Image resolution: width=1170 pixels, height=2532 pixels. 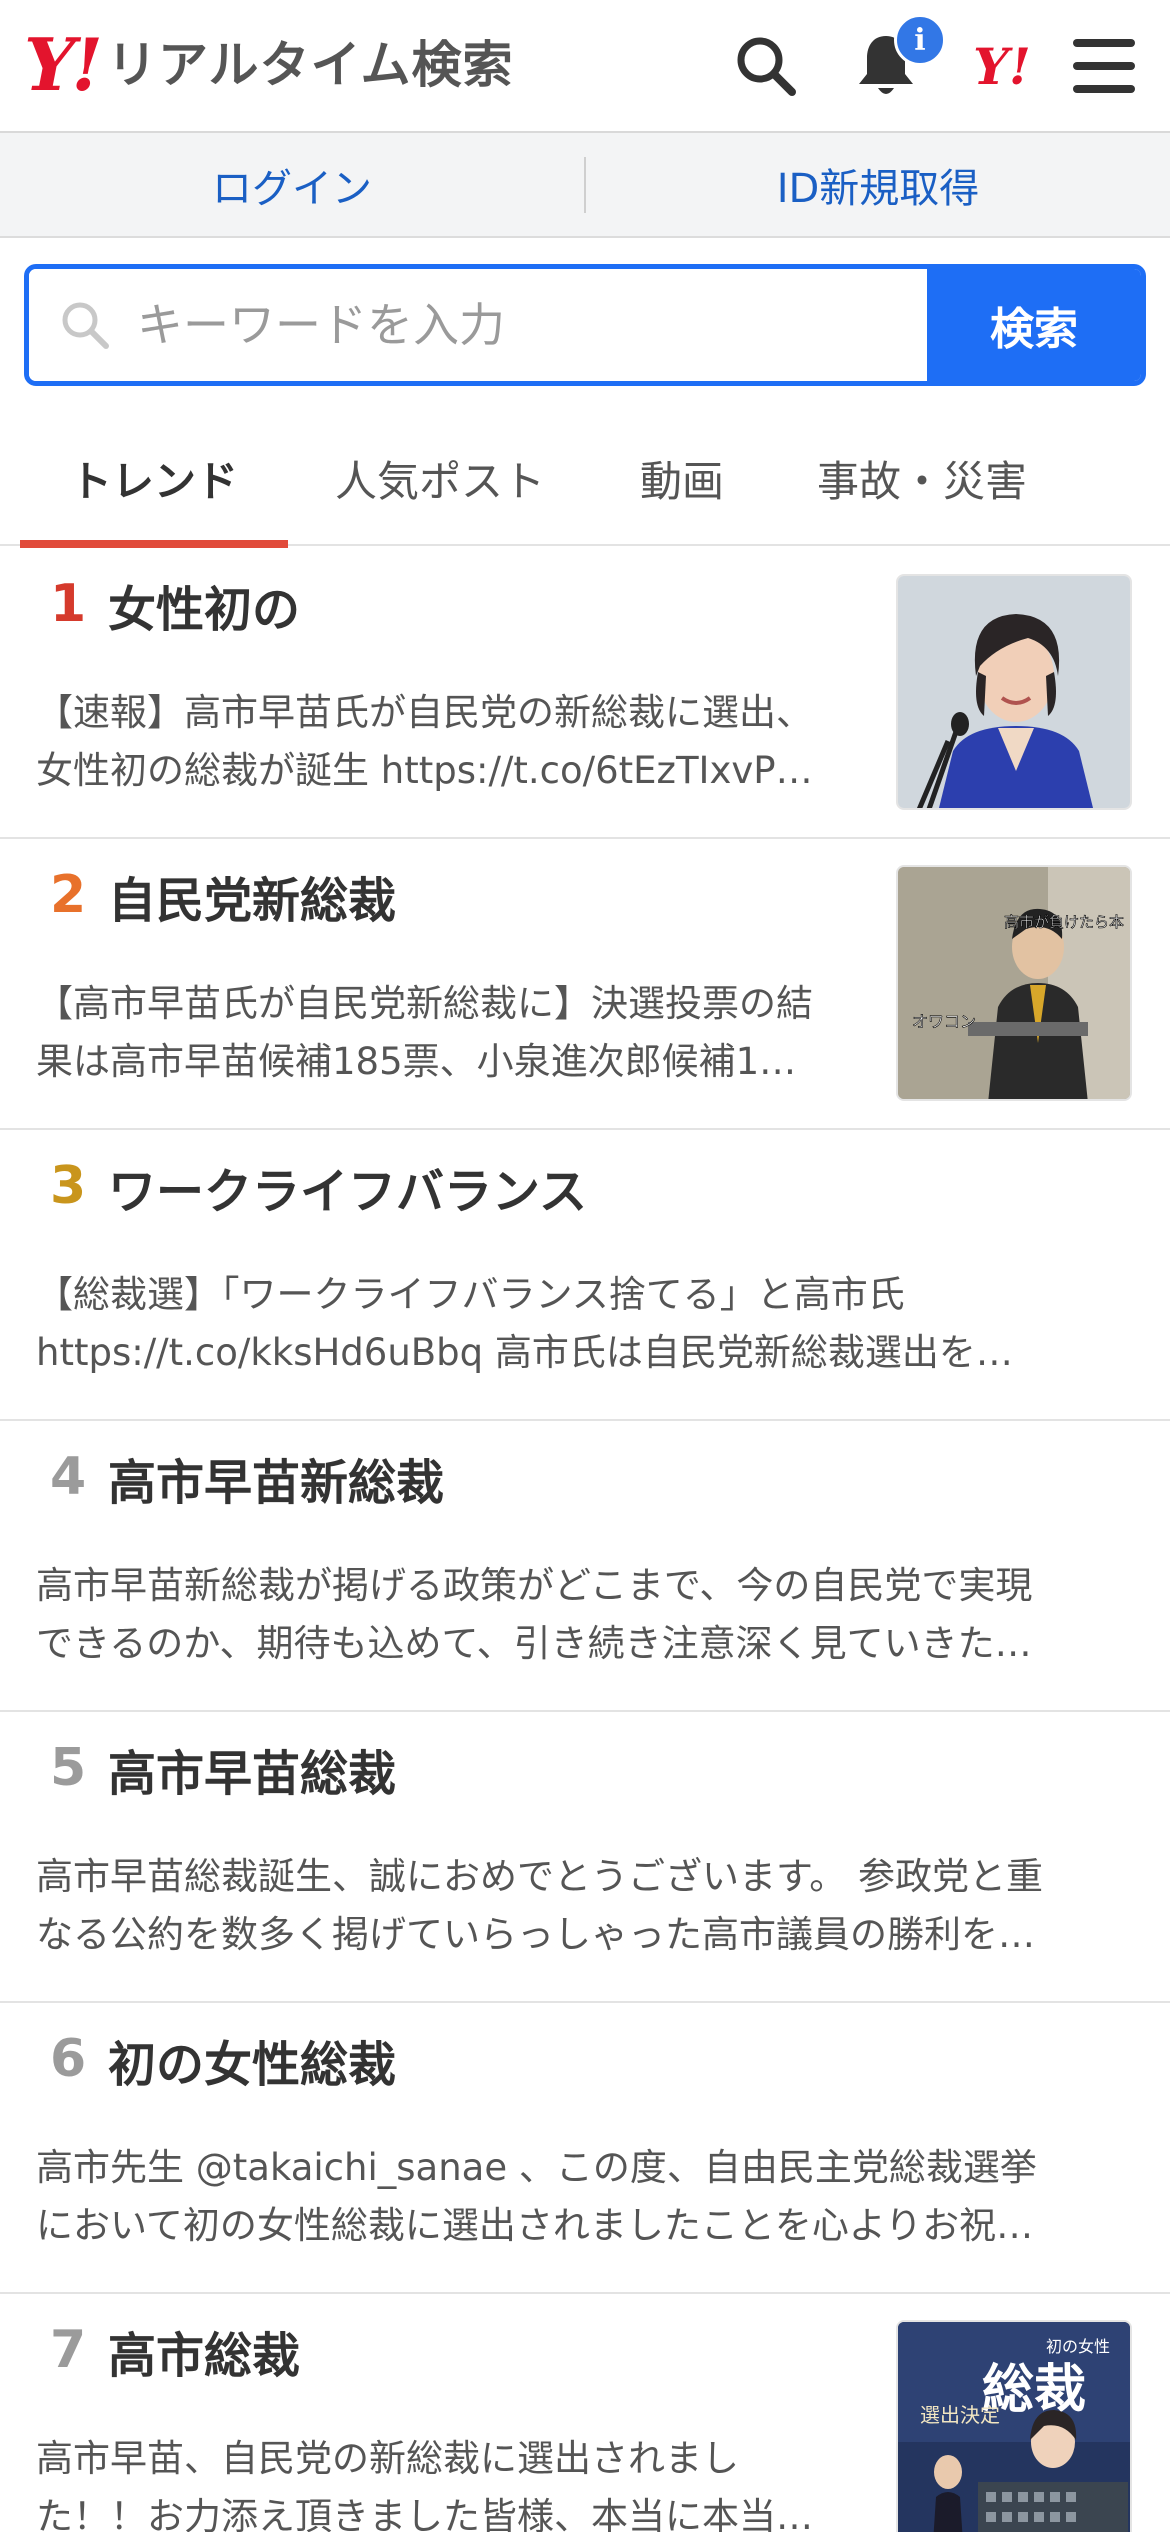 What do you see at coordinates (534, 1585) in the screenshot?
I see `snippet-line: 高市早苗新総裁が掲げる政策がどこまで、今の自民党で実現` at bounding box center [534, 1585].